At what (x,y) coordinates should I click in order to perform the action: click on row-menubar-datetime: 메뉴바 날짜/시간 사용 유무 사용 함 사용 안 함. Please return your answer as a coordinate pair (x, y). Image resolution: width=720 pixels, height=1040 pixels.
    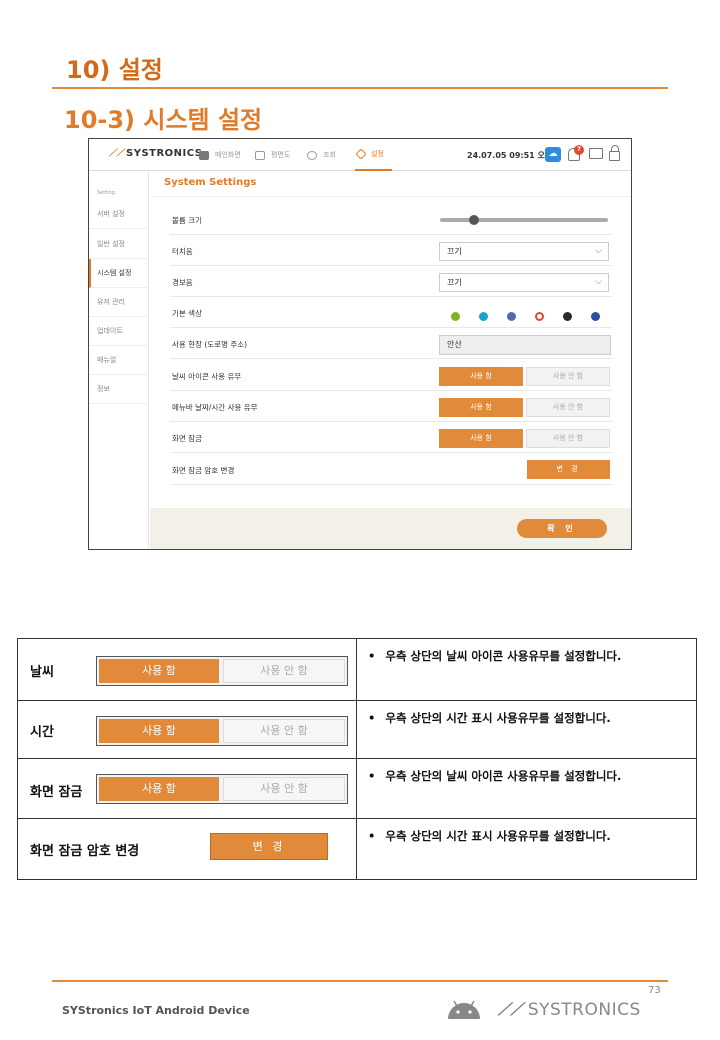
    Looking at the image, I should click on (391, 406).